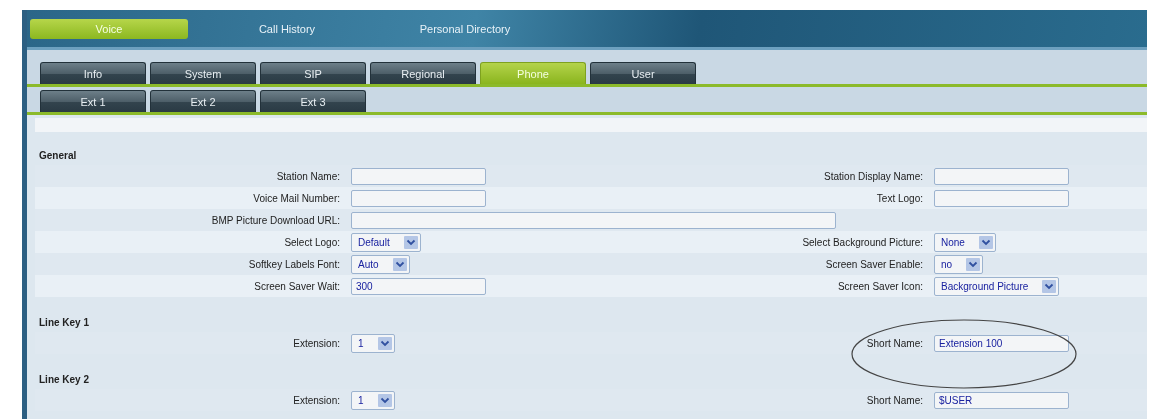  What do you see at coordinates (1001, 400) in the screenshot?
I see `text-field: $USER` at bounding box center [1001, 400].